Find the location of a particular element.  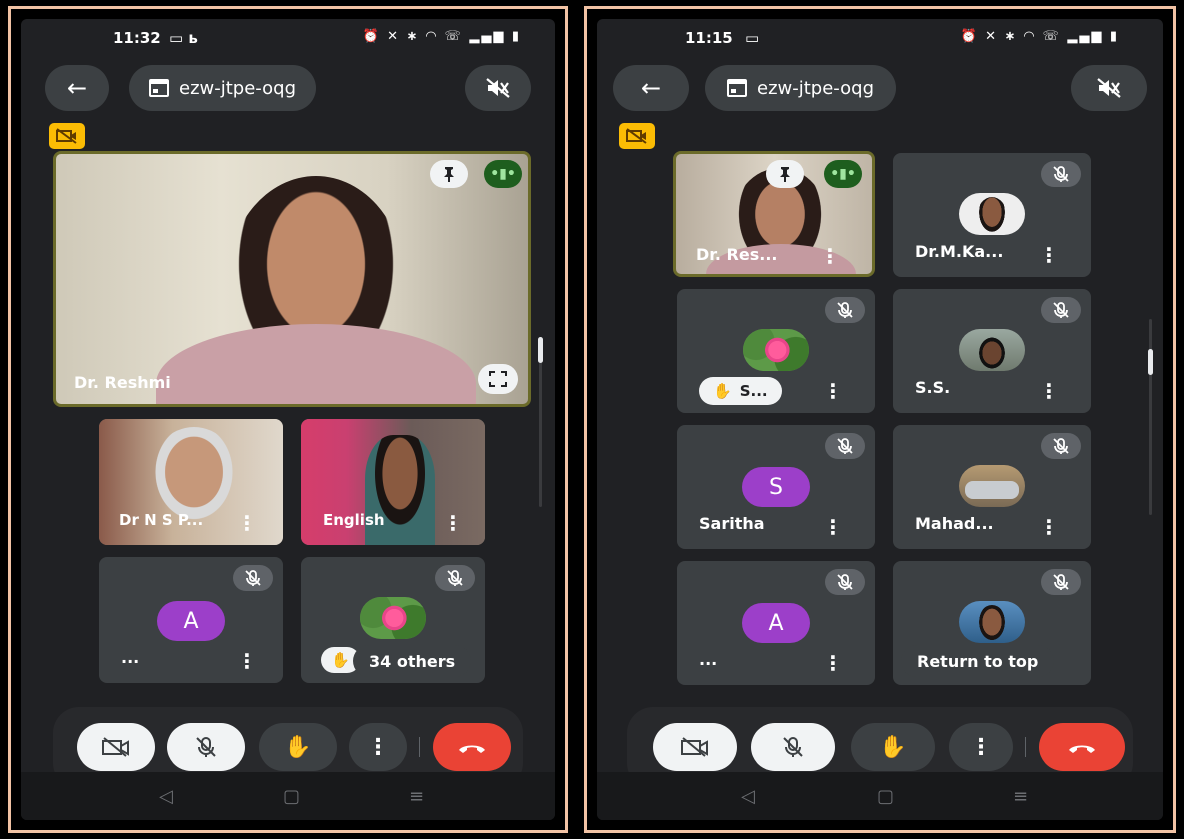

status-system-icons: ⏰ ✕ ∗ ◠ ☏ ▂▄▆ ▮ is located at coordinates (441, 36).